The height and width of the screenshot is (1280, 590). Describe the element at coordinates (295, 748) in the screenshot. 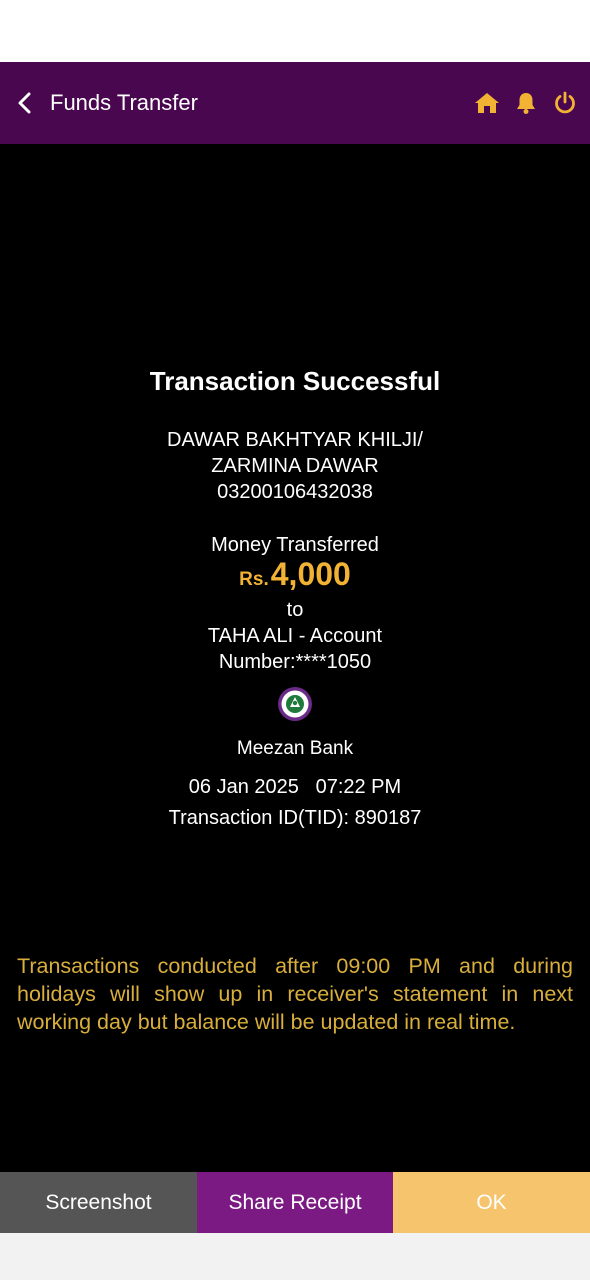

I see `bank-name: Meezan Bank` at that location.